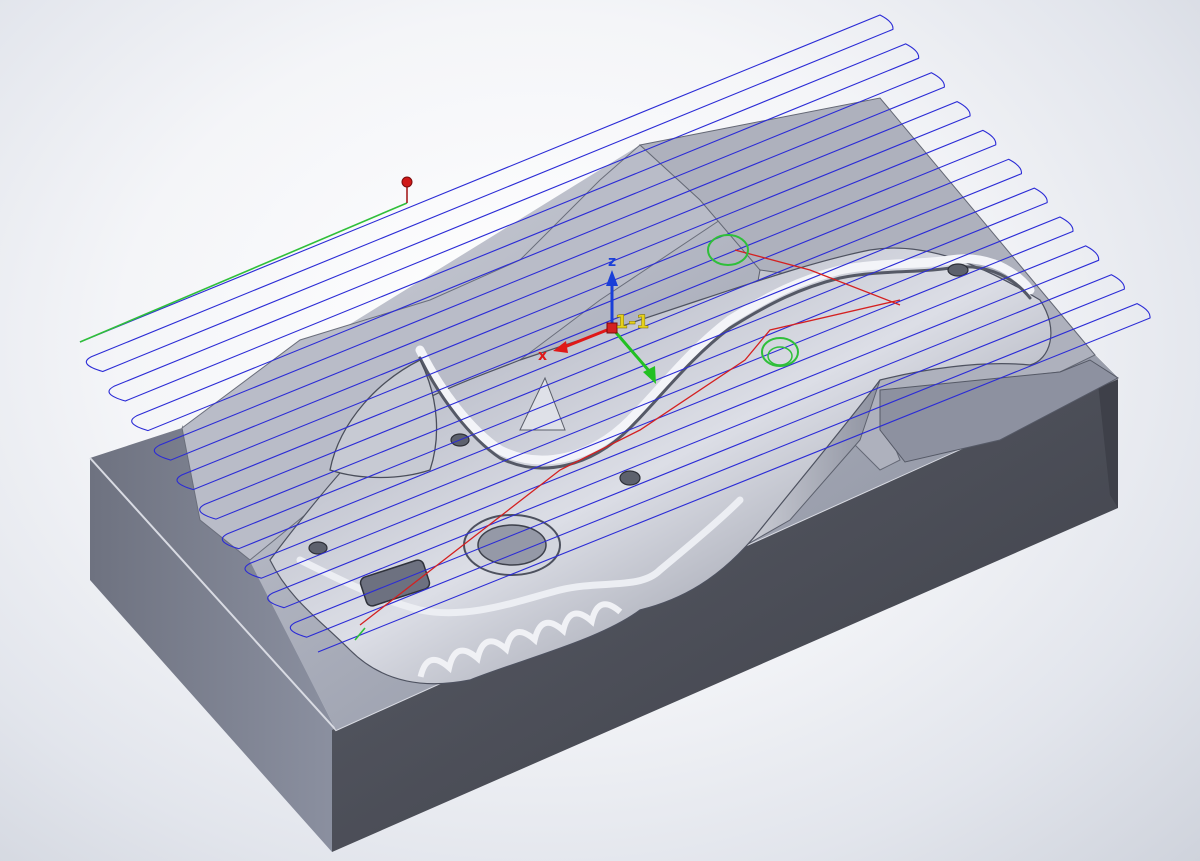  Describe the element at coordinates (407, 182) in the screenshot. I see `start-point-icon` at that location.